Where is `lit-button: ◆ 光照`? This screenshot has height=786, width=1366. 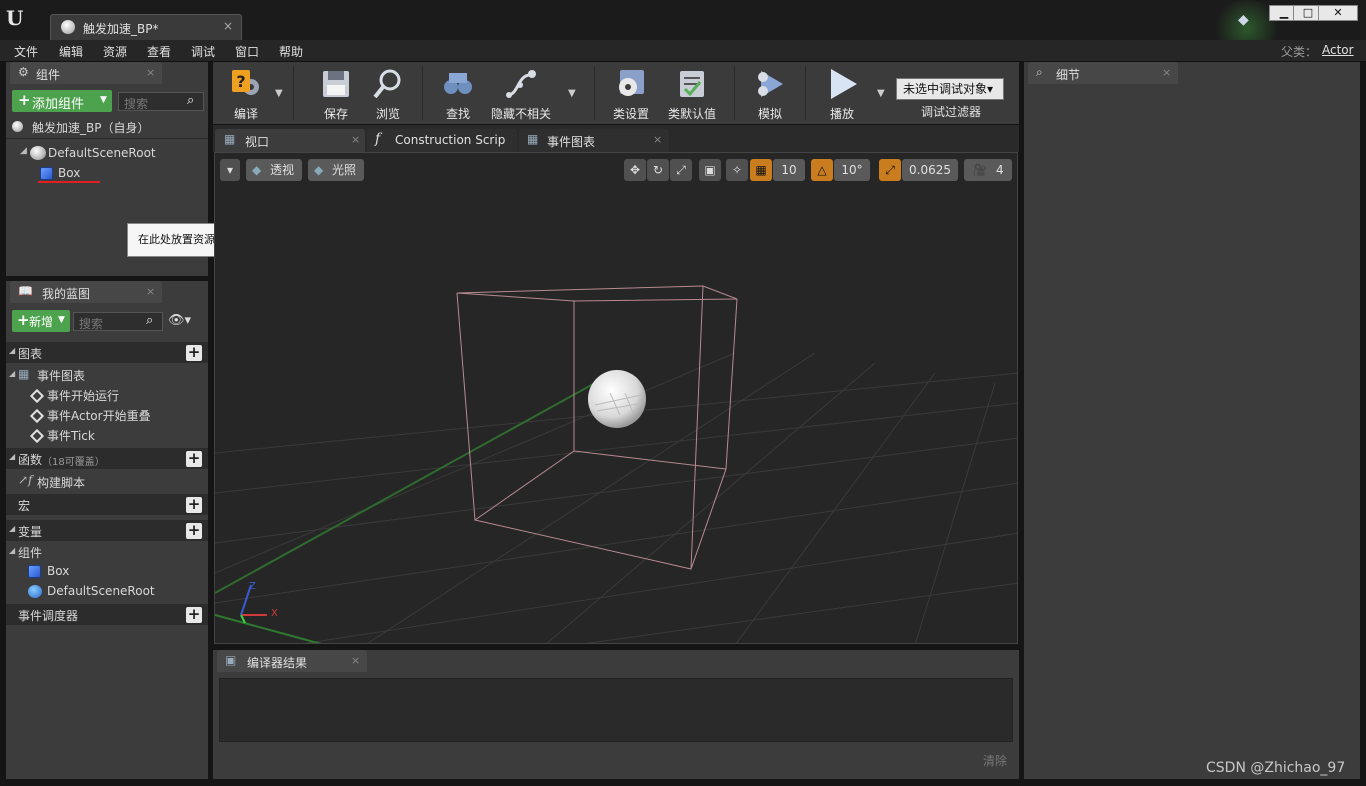 lit-button: ◆ 光照 is located at coordinates (336, 170).